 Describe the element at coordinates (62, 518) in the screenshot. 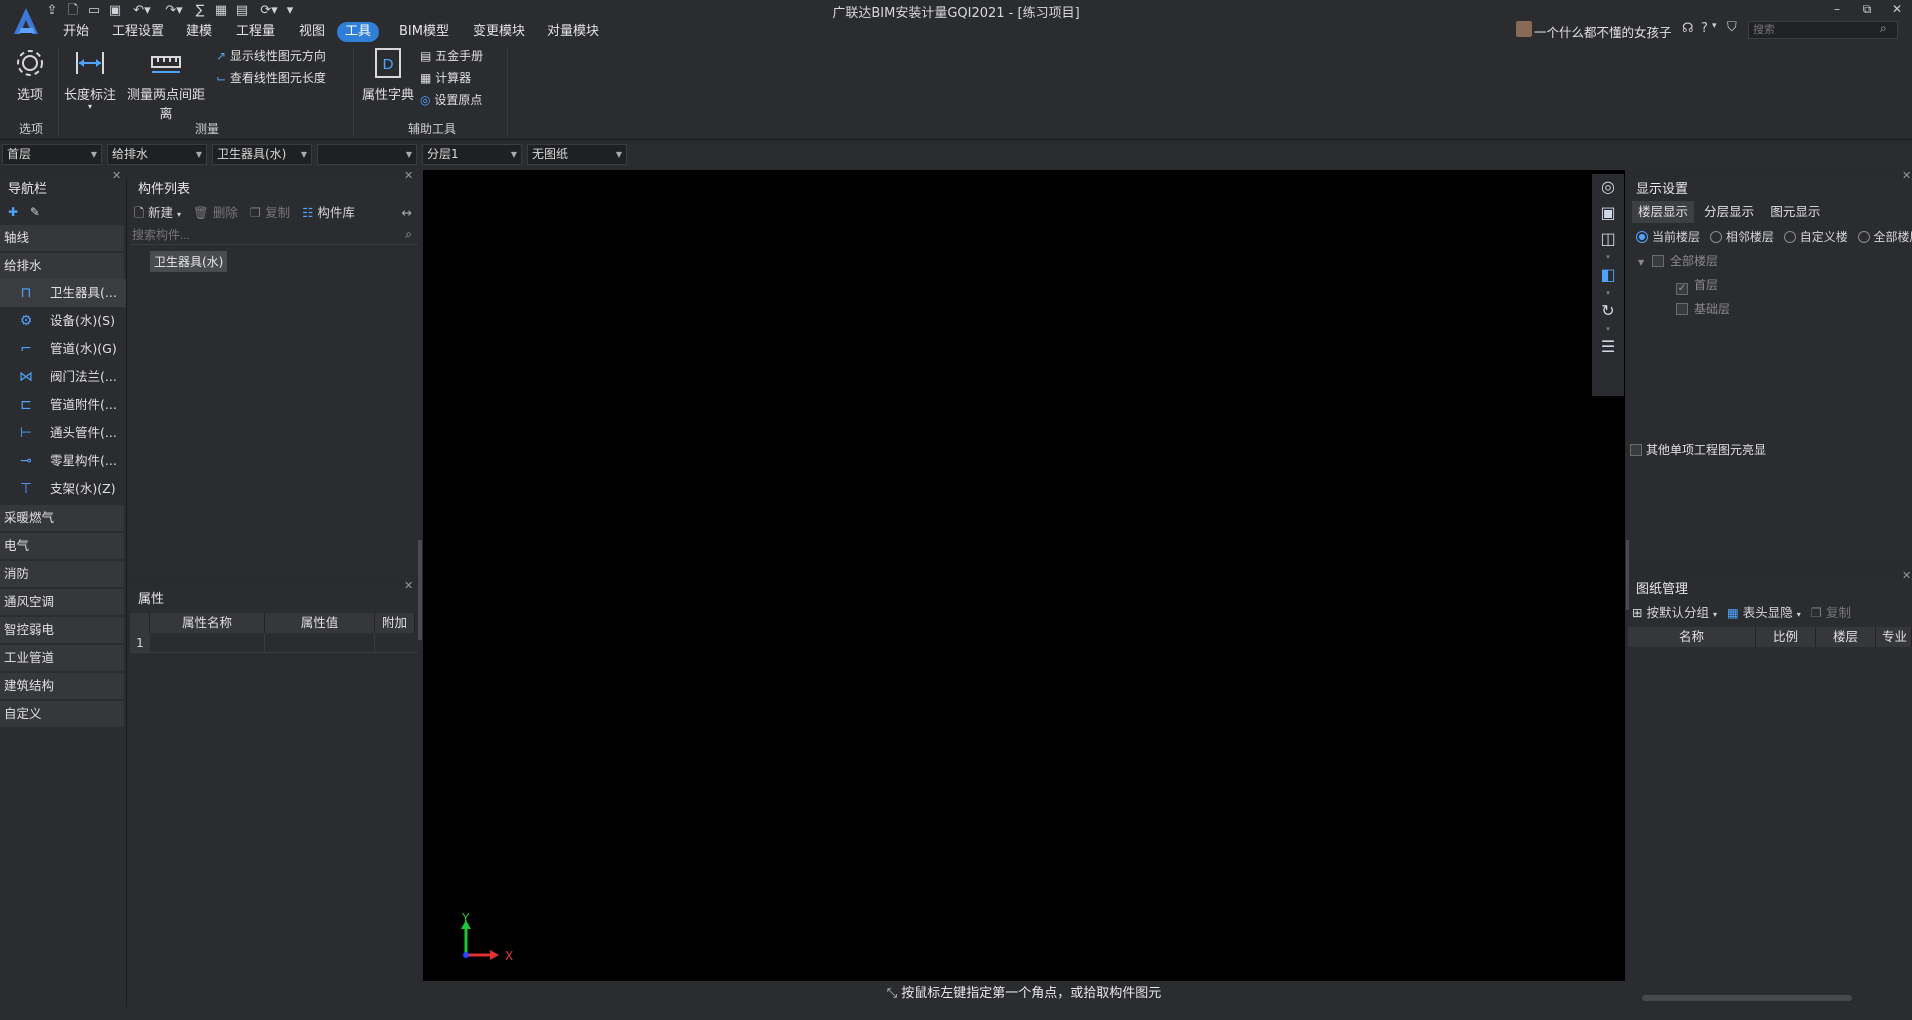

I see `nav-category-heating: 采暖燃气` at that location.